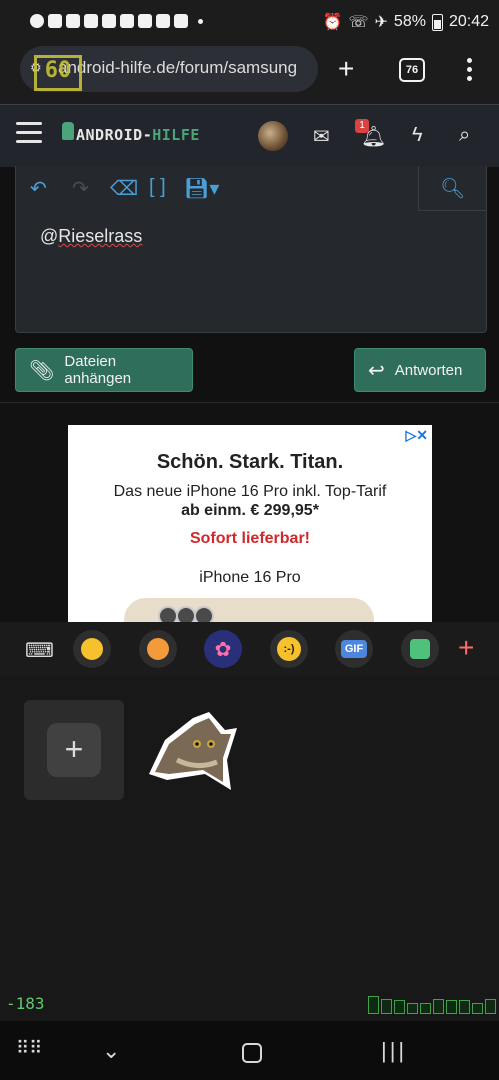  What do you see at coordinates (452, 188) in the screenshot?
I see `preview-icon: 🔍︎` at bounding box center [452, 188].